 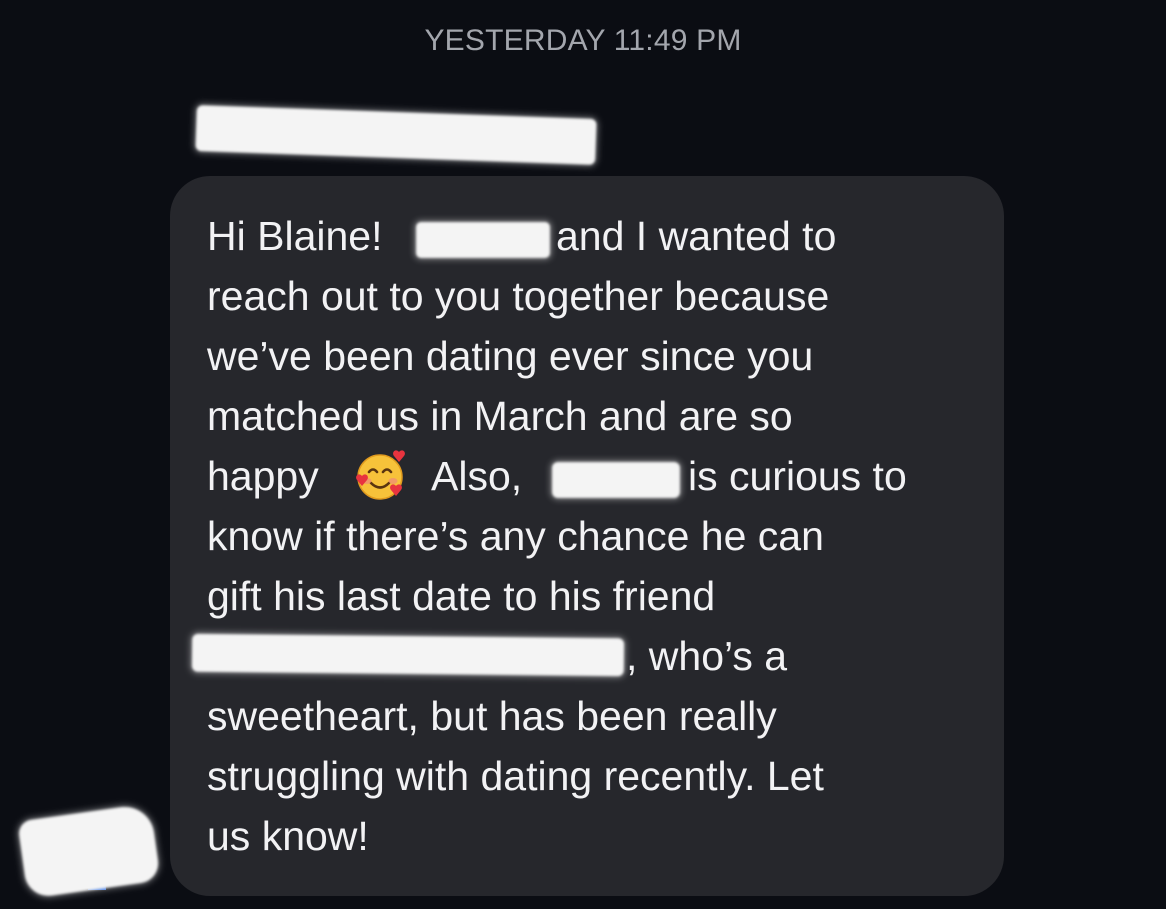 I want to click on message-line-5c: is curious to, so click(x=797, y=476).